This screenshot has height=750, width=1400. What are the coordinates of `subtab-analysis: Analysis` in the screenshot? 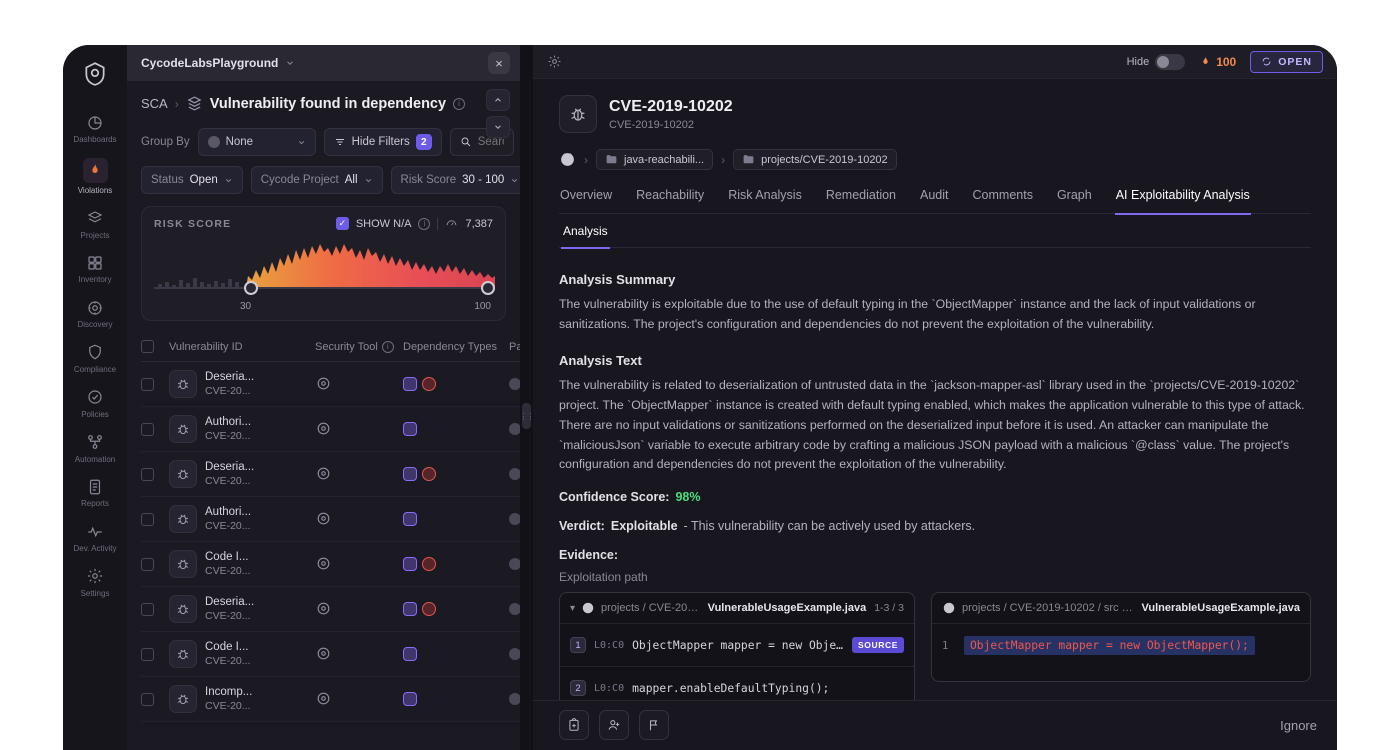 It's located at (585, 230).